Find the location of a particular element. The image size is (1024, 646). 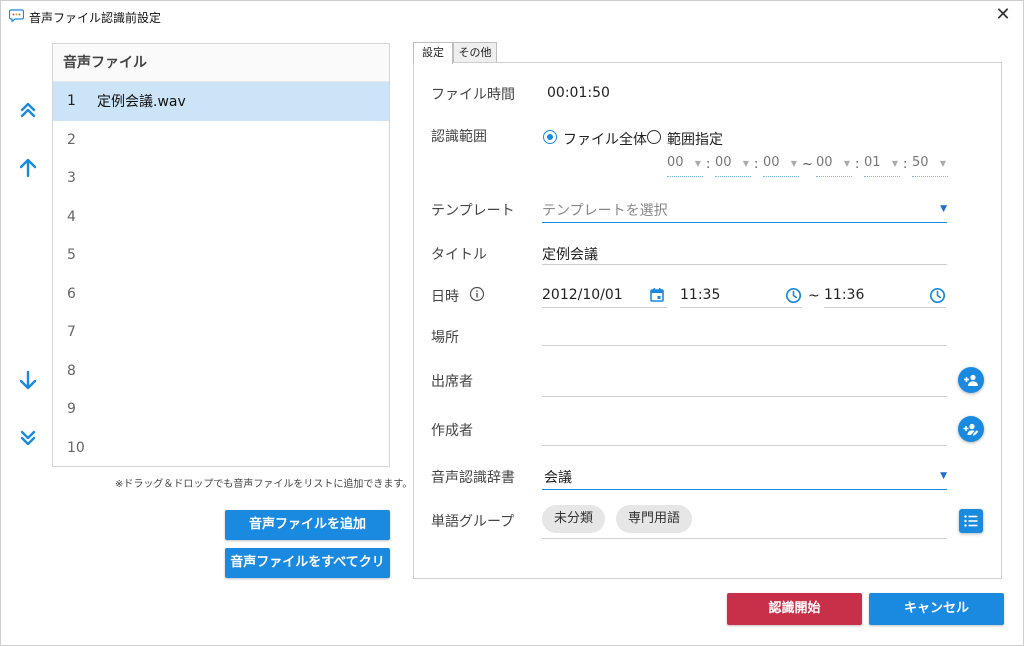

file-list-row: 2 is located at coordinates (221, 140).